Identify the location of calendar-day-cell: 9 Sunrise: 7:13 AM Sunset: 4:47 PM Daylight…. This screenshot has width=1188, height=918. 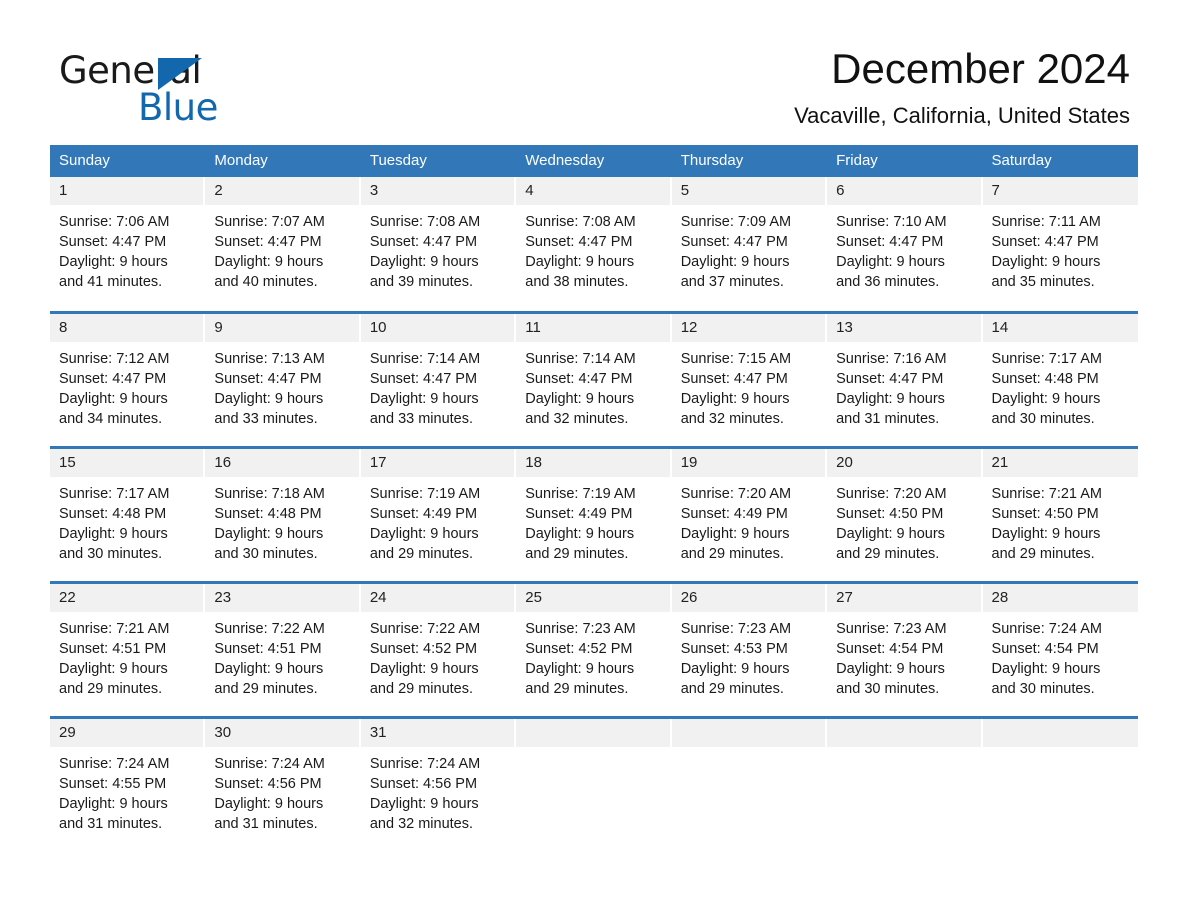
(283, 378).